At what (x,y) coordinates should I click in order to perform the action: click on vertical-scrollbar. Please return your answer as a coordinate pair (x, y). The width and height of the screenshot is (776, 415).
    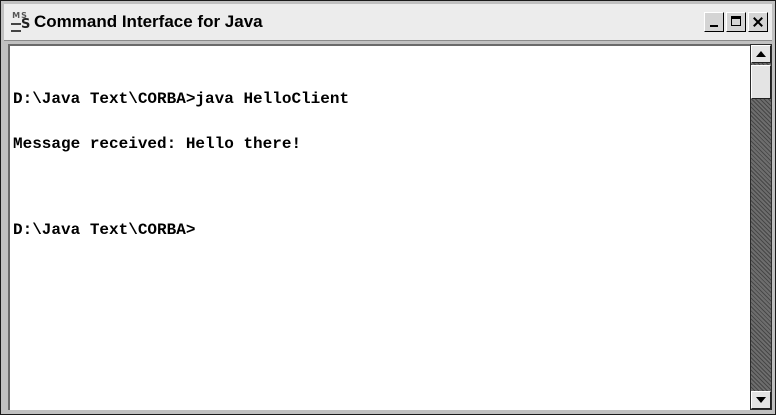
    Looking at the image, I should click on (761, 227).